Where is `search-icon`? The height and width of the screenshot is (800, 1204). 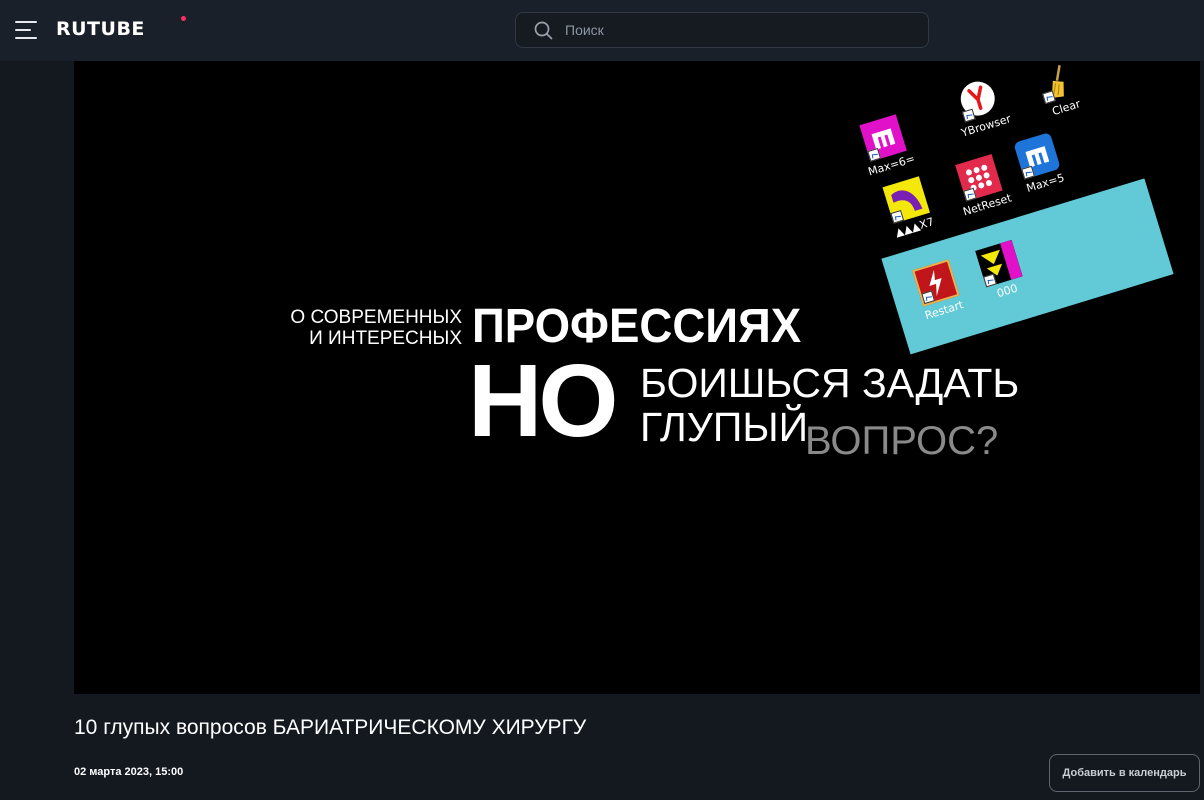
search-icon is located at coordinates (543, 30).